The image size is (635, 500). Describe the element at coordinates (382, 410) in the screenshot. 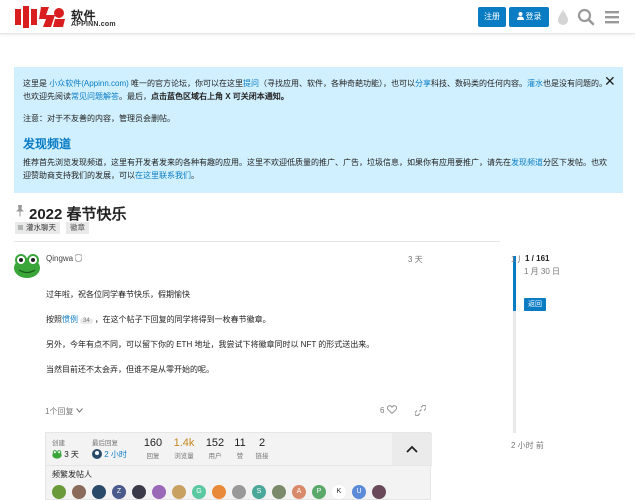

I see `like-count: 6` at that location.